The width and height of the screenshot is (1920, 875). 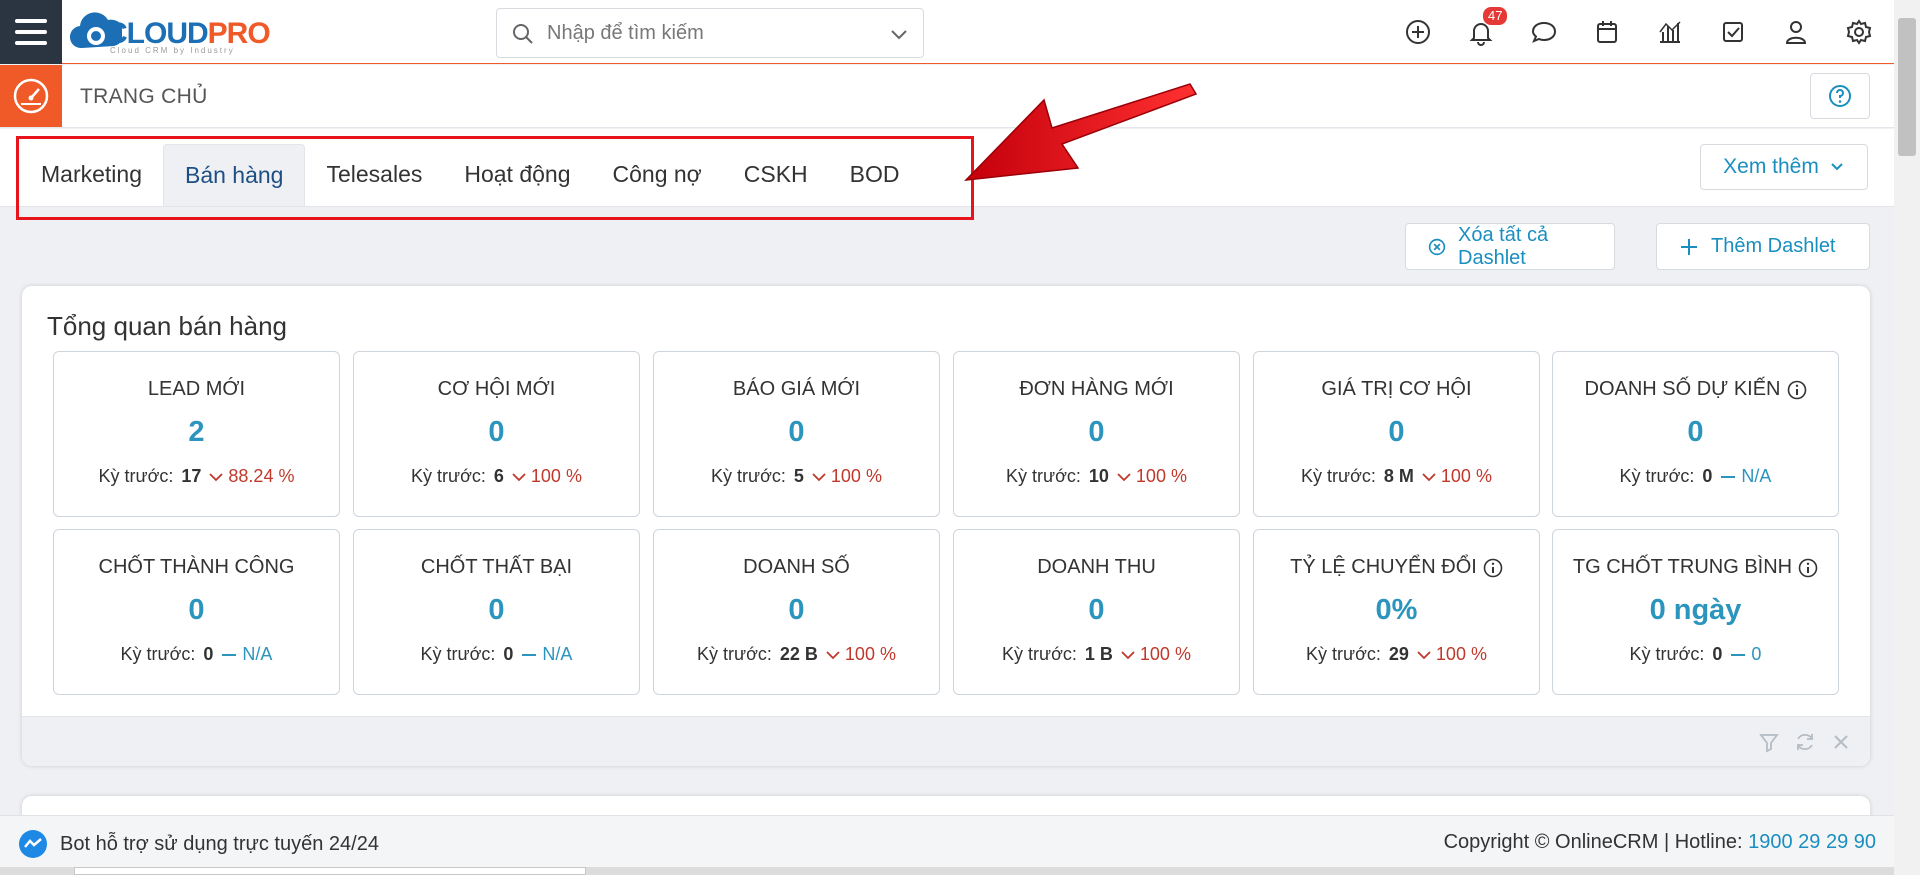 I want to click on add-dashlet-button: Thêm Dashlet, so click(x=1763, y=246).